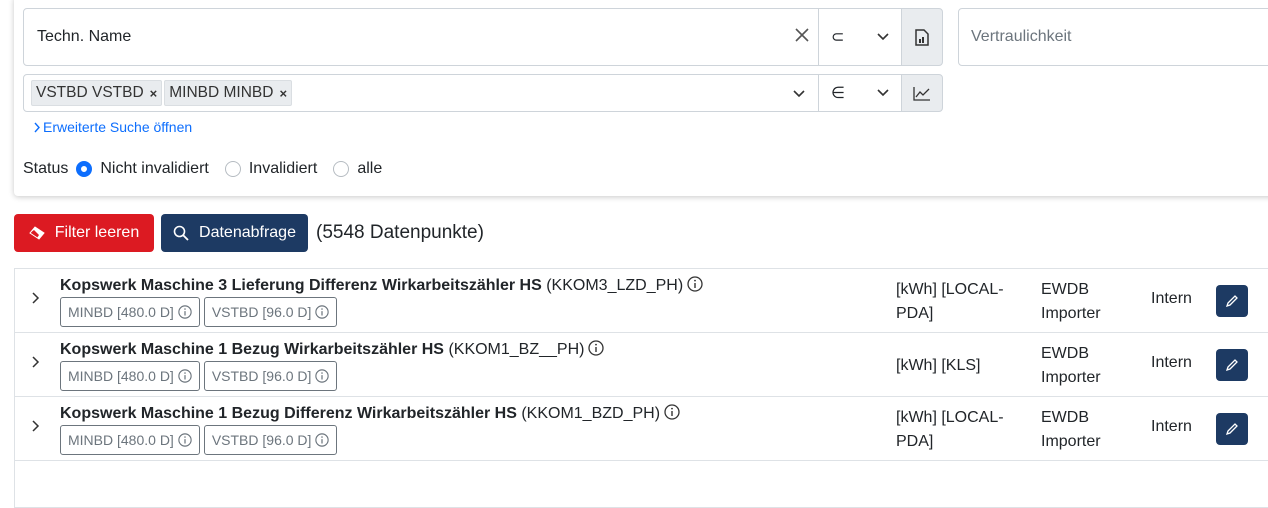  Describe the element at coordinates (84, 169) in the screenshot. I see `radio-dot-selected` at that location.